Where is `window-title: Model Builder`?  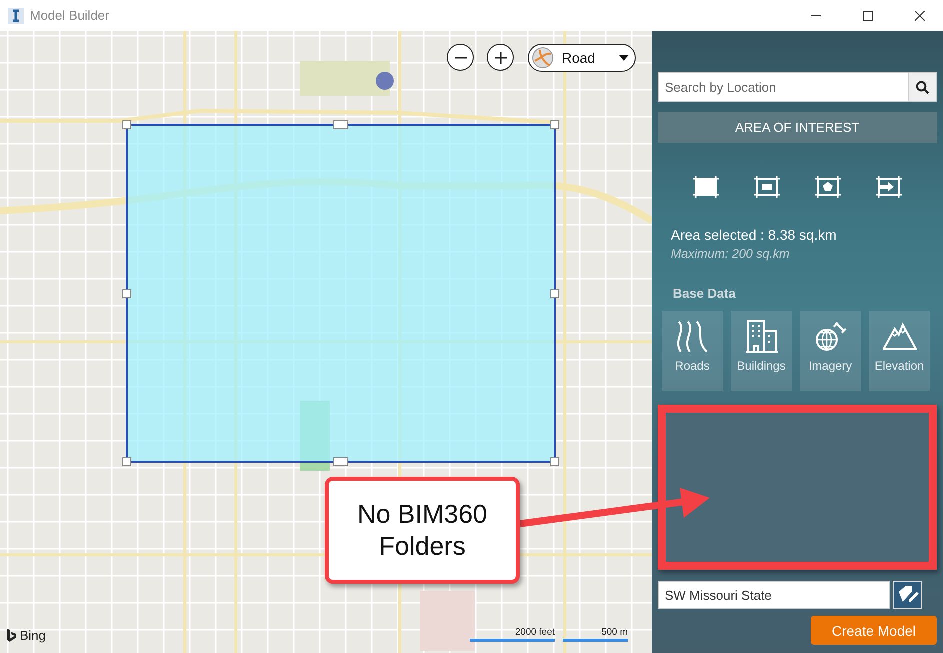 window-title: Model Builder is located at coordinates (70, 15).